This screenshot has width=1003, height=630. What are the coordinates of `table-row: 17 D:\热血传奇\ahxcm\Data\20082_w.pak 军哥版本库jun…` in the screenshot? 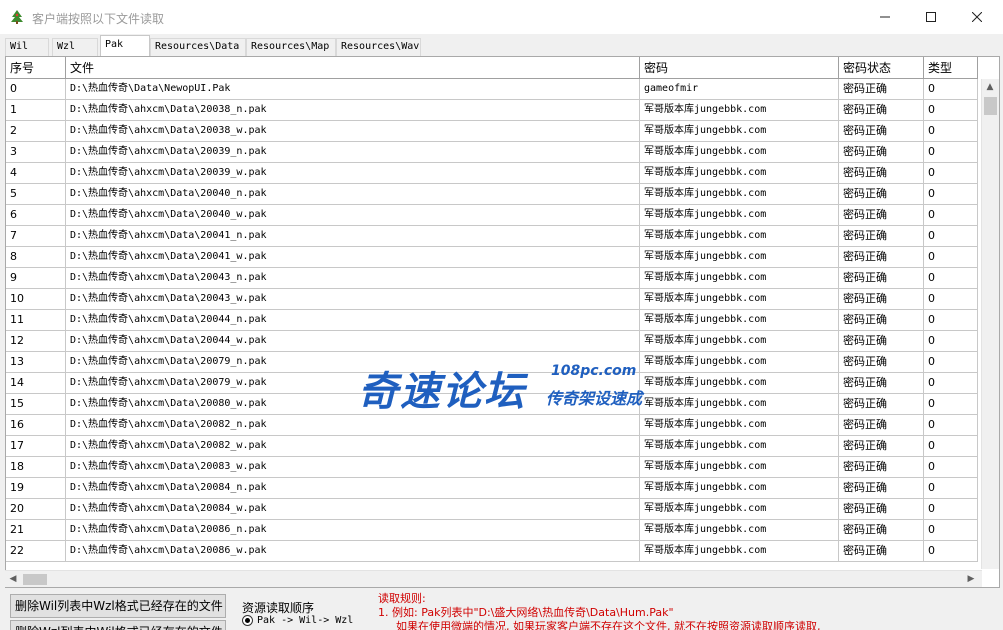 It's located at (492, 446).